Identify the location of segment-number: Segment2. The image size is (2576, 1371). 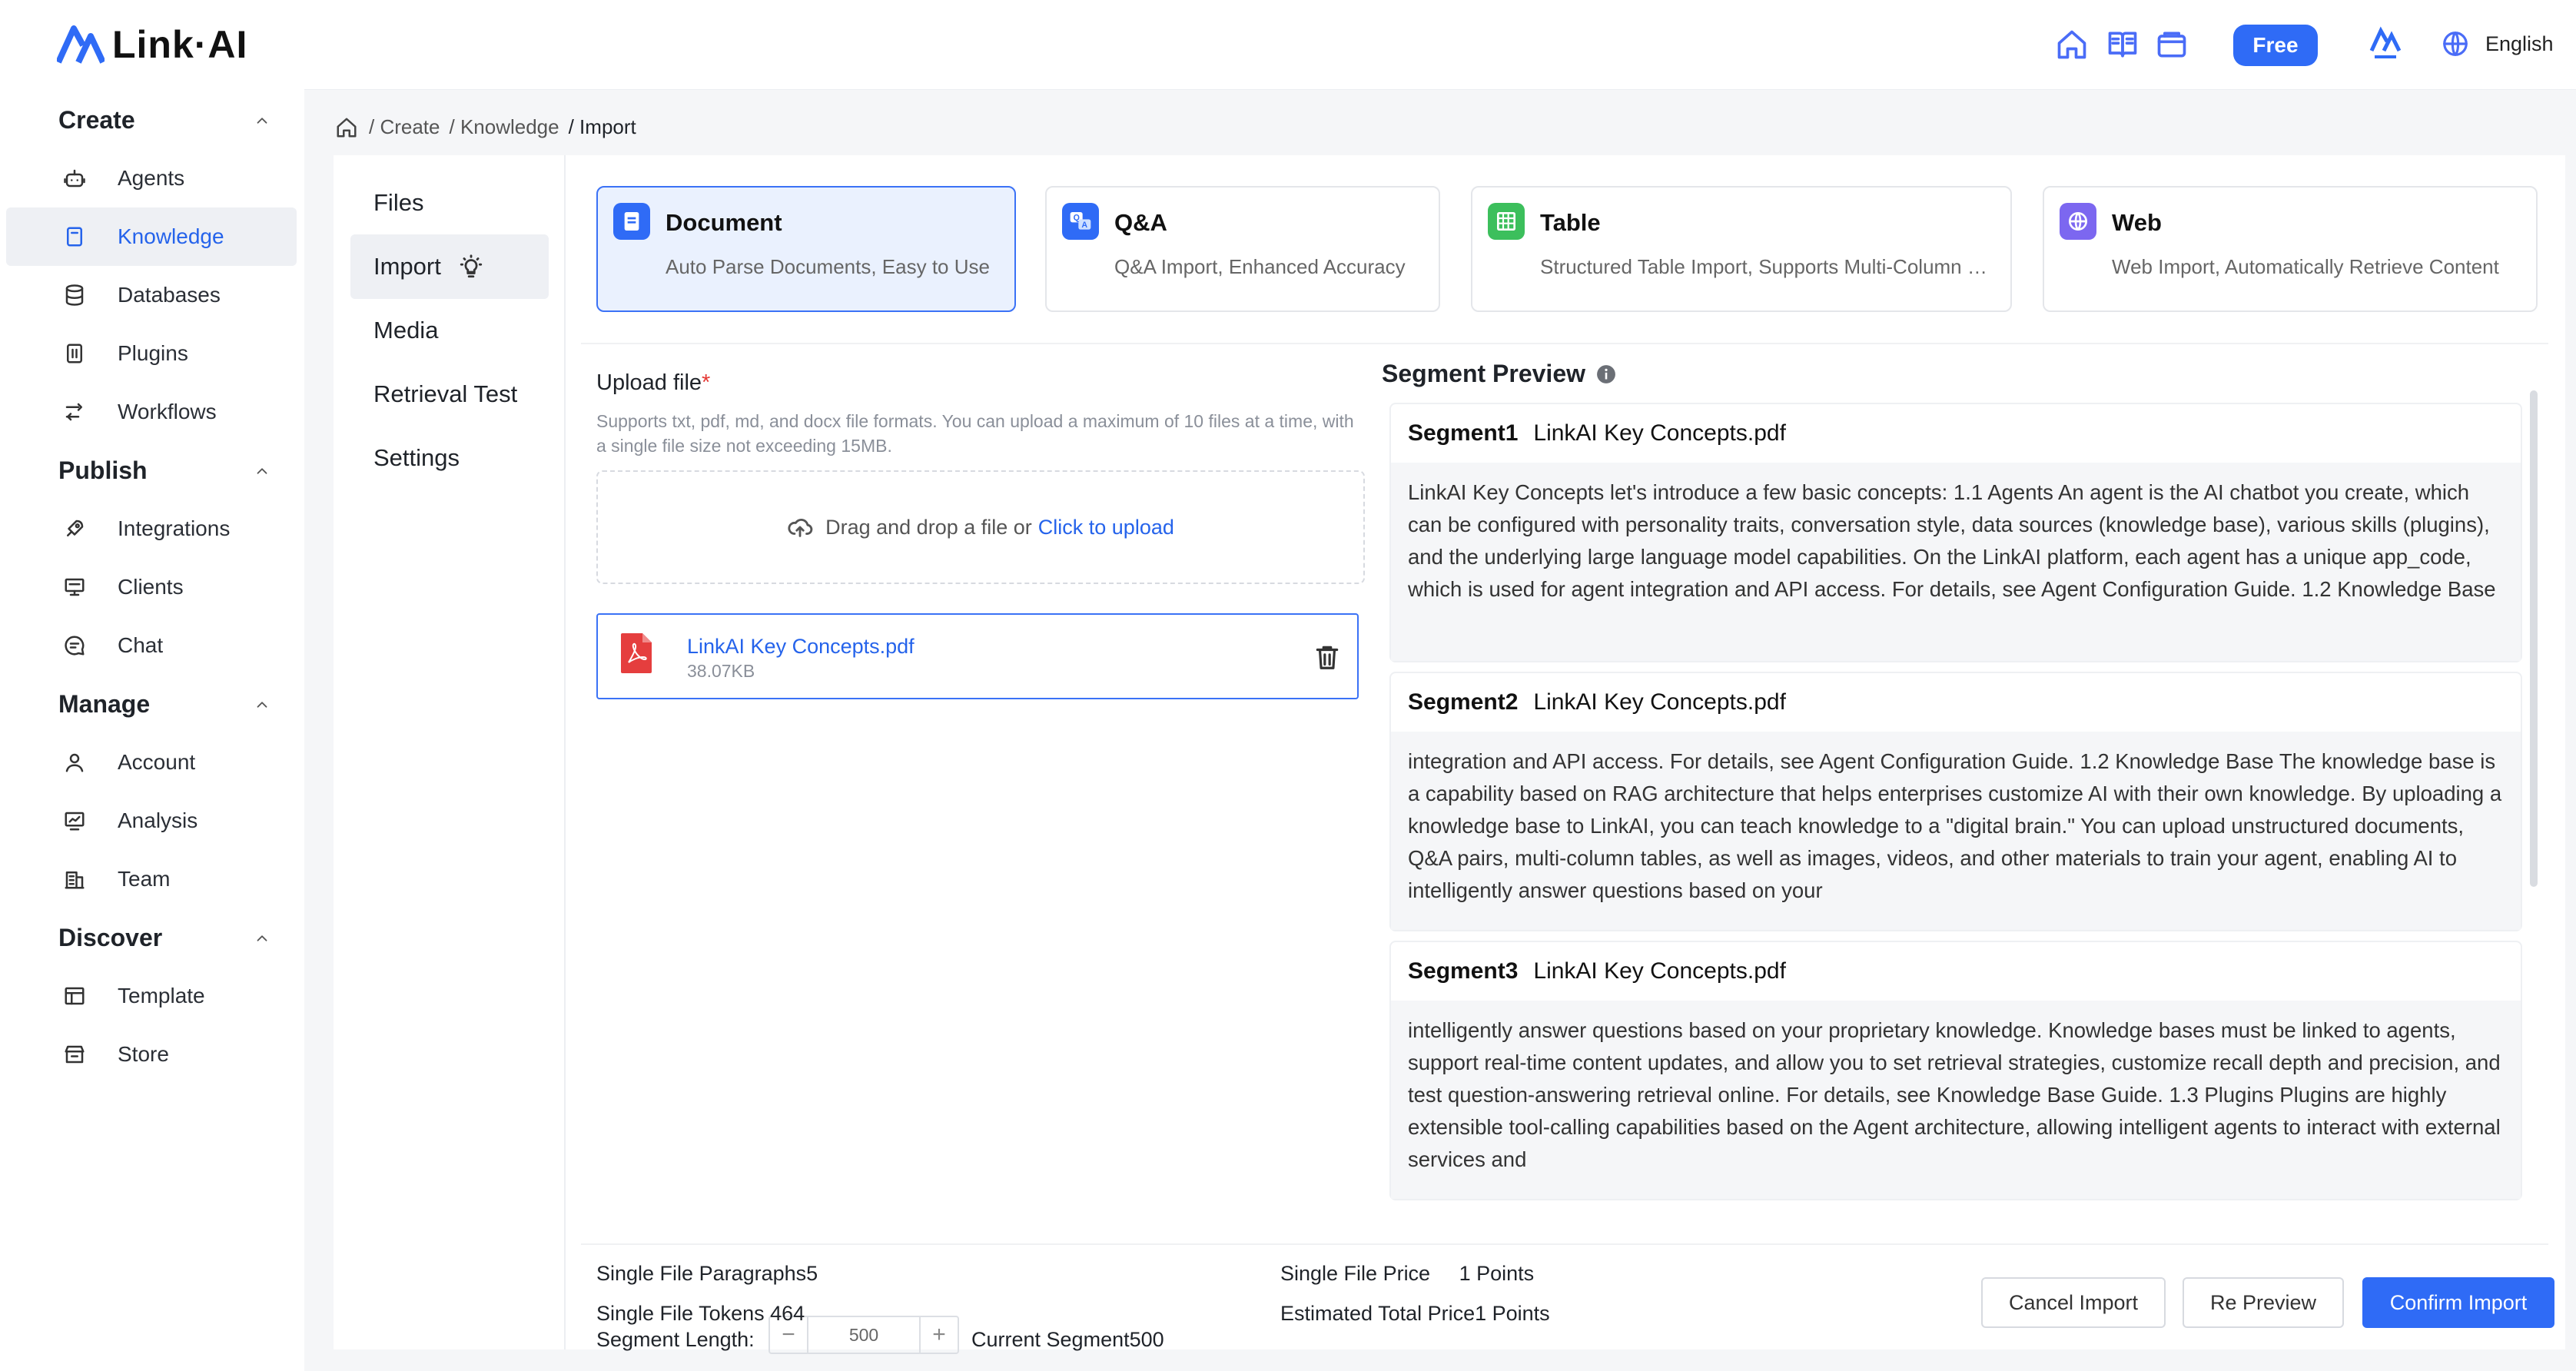
(1463, 702).